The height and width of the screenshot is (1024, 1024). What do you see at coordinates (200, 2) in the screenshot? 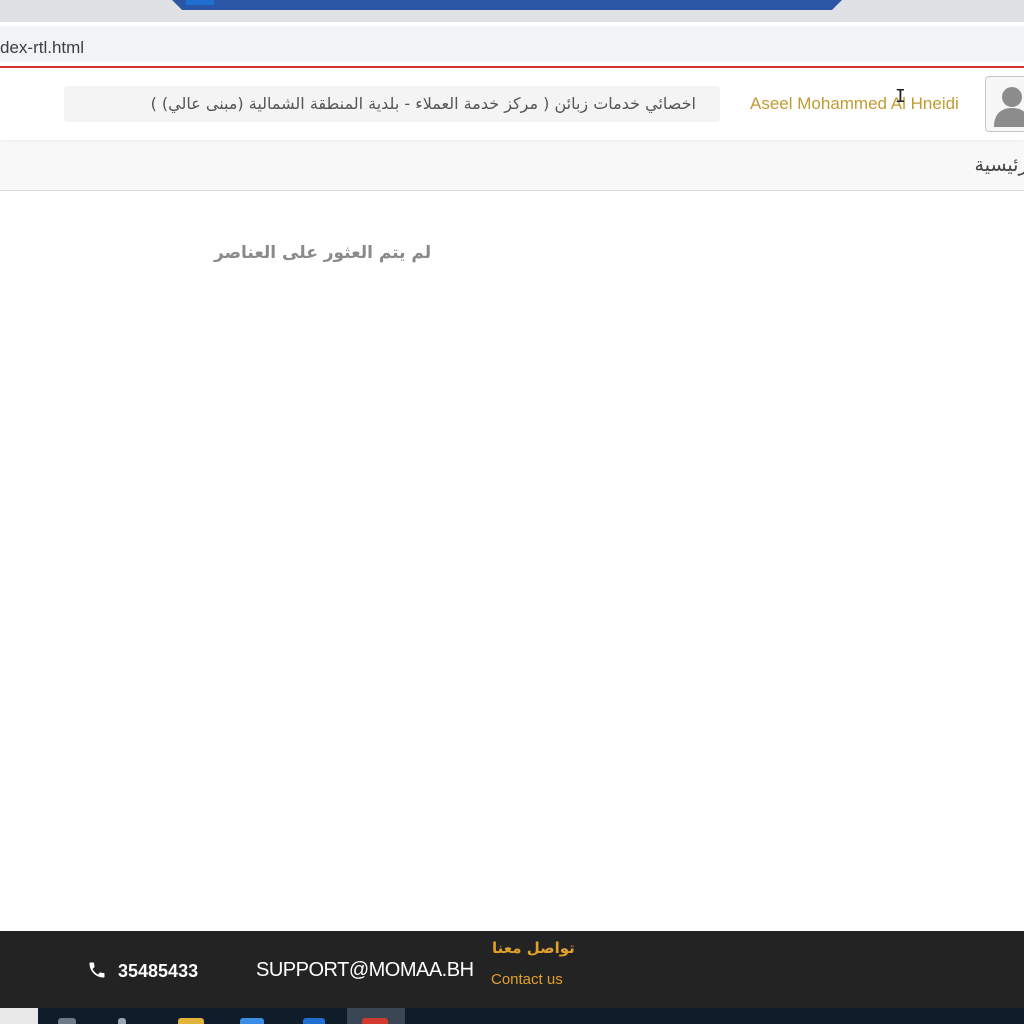
I see `tab-favicon-icon` at bounding box center [200, 2].